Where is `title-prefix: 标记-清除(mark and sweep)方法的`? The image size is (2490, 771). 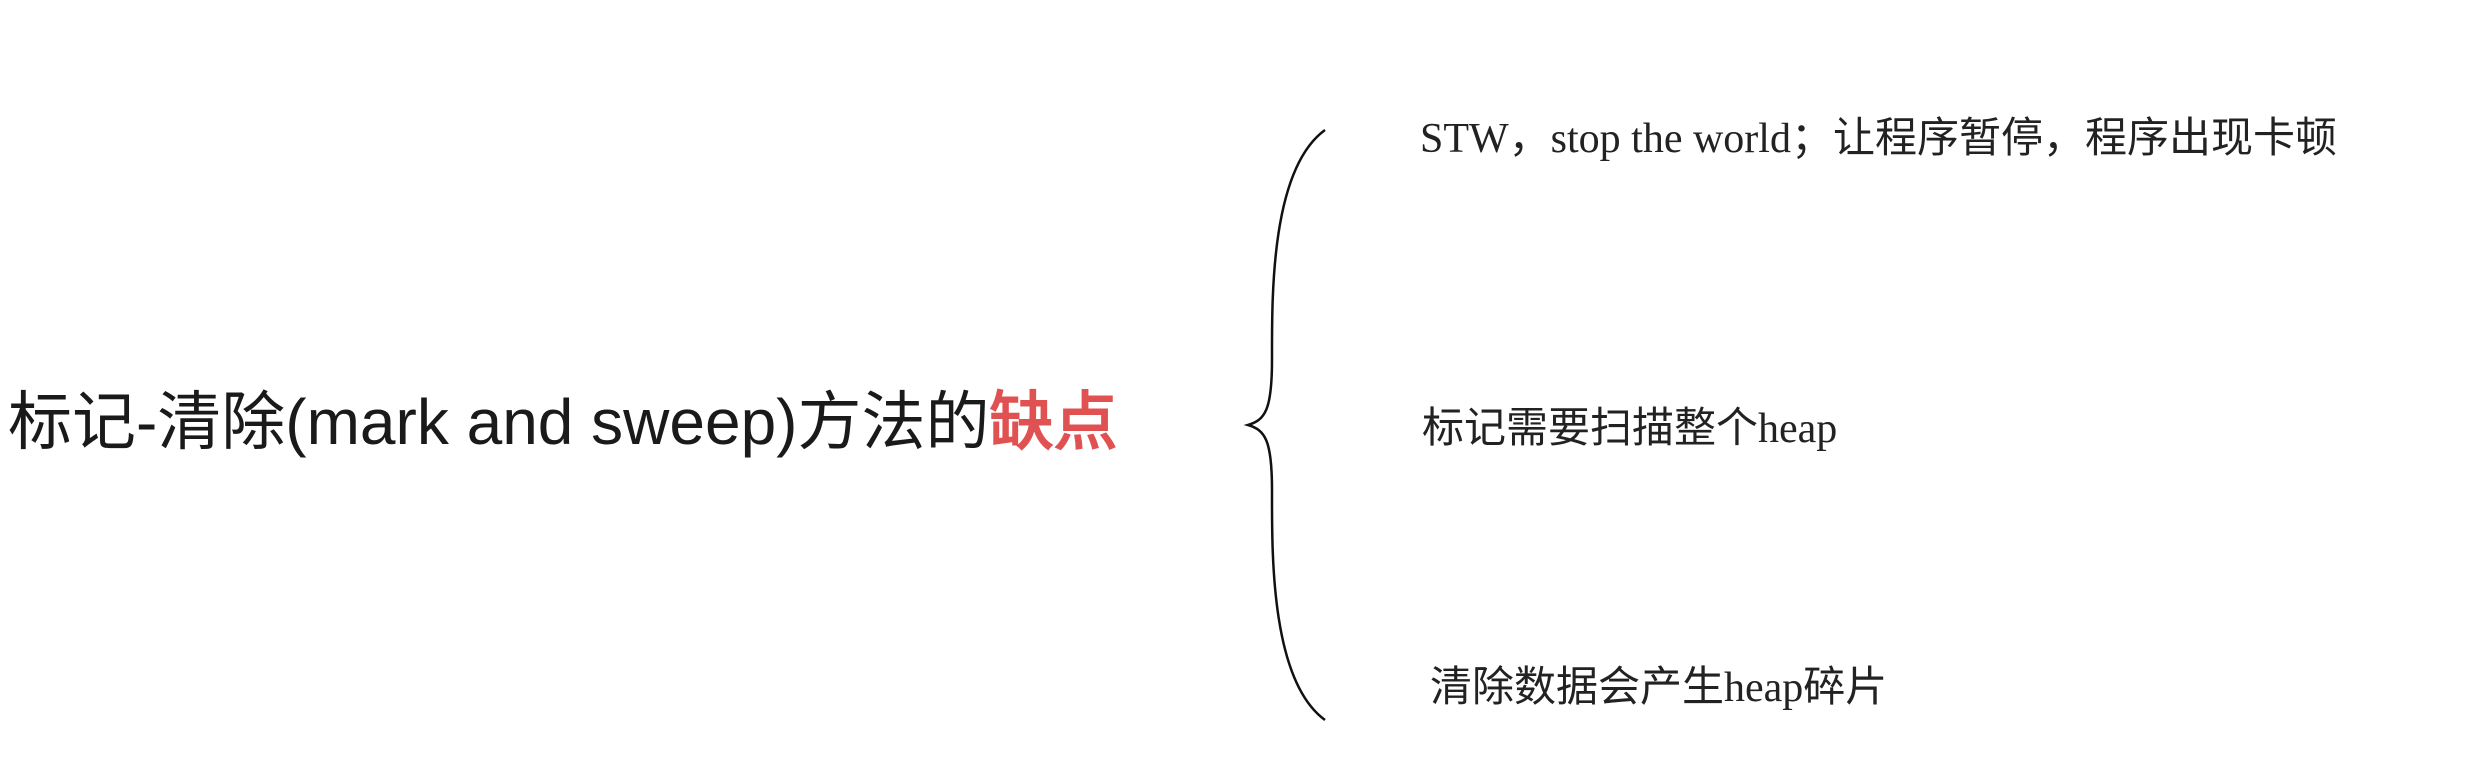
title-prefix: 标记-清除(mark and sweep)方法的 is located at coordinates (499, 422).